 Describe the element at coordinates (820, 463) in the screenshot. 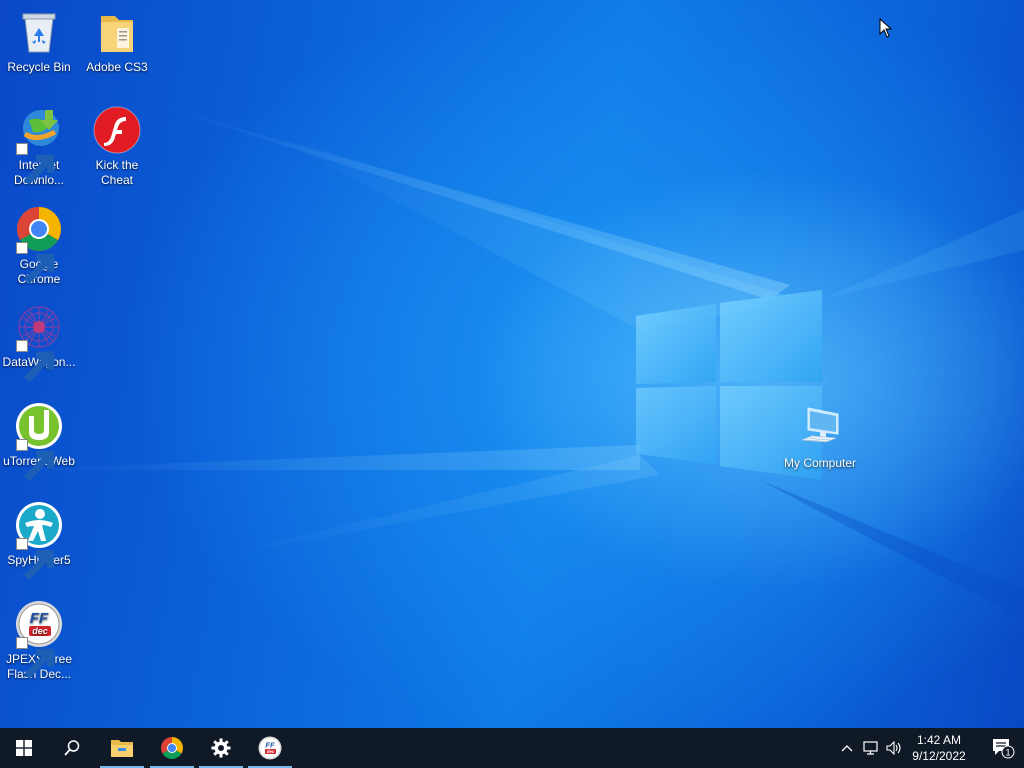

I see `desktop-icon-label: My Computer` at that location.